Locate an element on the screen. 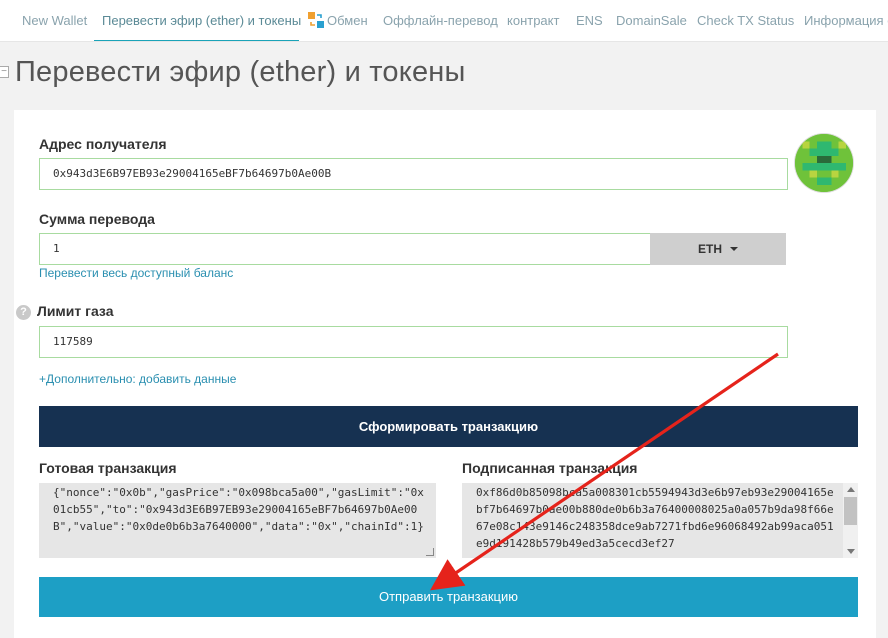 The image size is (888, 638). send-entire-balance-link: Перевести весь доступный баланс is located at coordinates (136, 273).